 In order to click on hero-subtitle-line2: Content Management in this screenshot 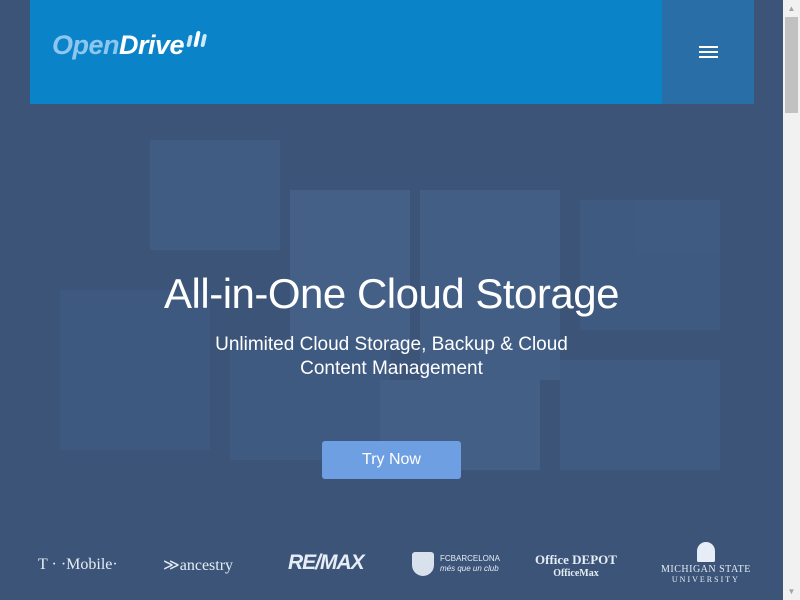, I will do `click(391, 368)`.